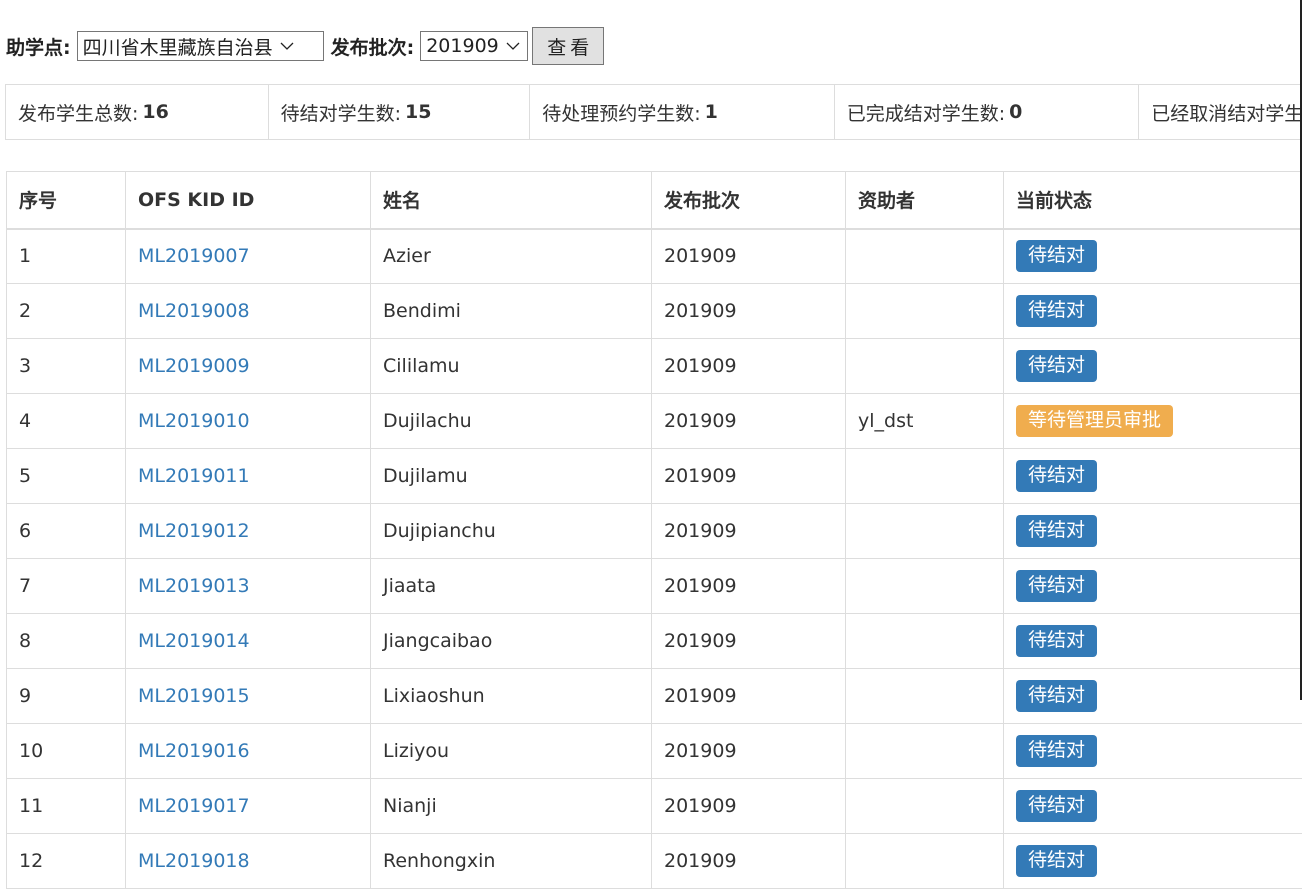 The image size is (1302, 889). Describe the element at coordinates (194, 806) in the screenshot. I see `kid-id-link: ML2019017` at that location.